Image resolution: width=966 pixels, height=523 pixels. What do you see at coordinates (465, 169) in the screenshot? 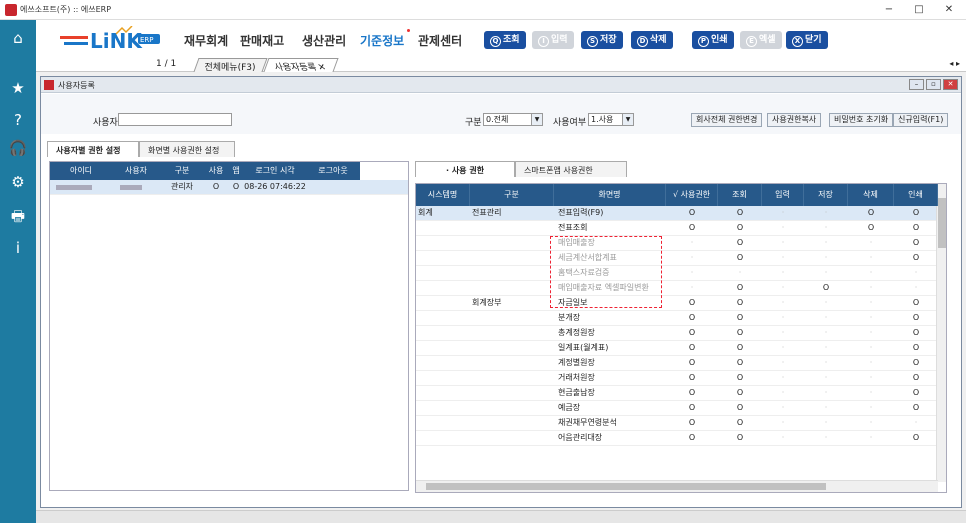
I see `tab-usage-permission: · 사용 권한` at bounding box center [465, 169].